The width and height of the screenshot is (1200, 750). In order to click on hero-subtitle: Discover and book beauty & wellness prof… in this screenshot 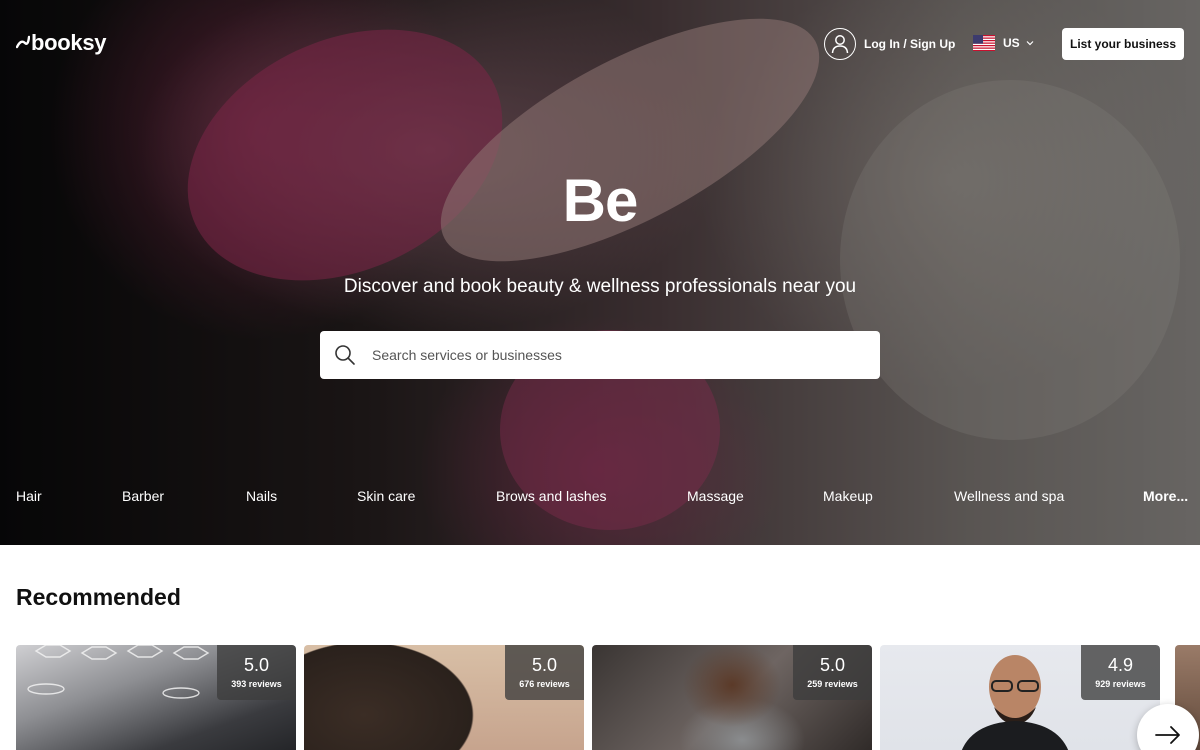, I will do `click(600, 286)`.